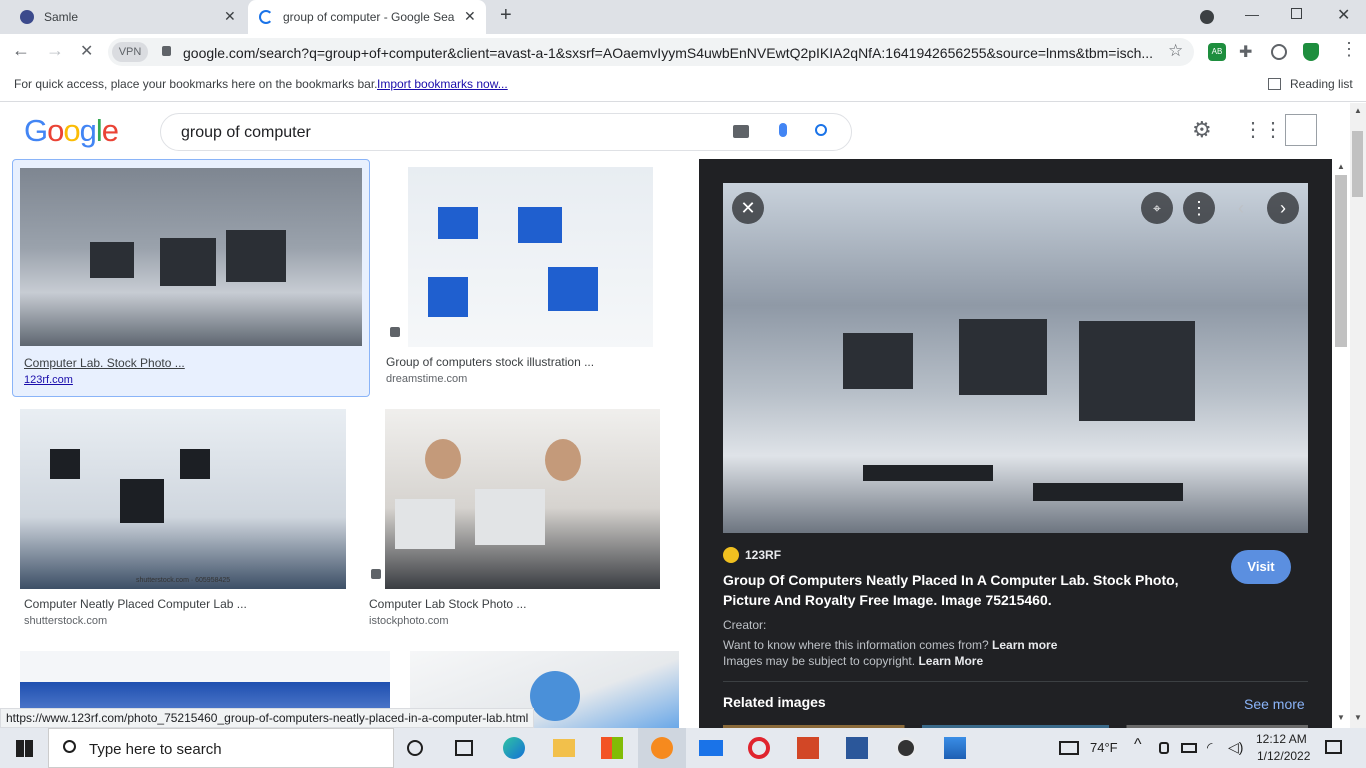 Image resolution: width=1366 pixels, height=768 pixels. Describe the element at coordinates (763, 555) in the screenshot. I see `site-name: 123RF` at that location.